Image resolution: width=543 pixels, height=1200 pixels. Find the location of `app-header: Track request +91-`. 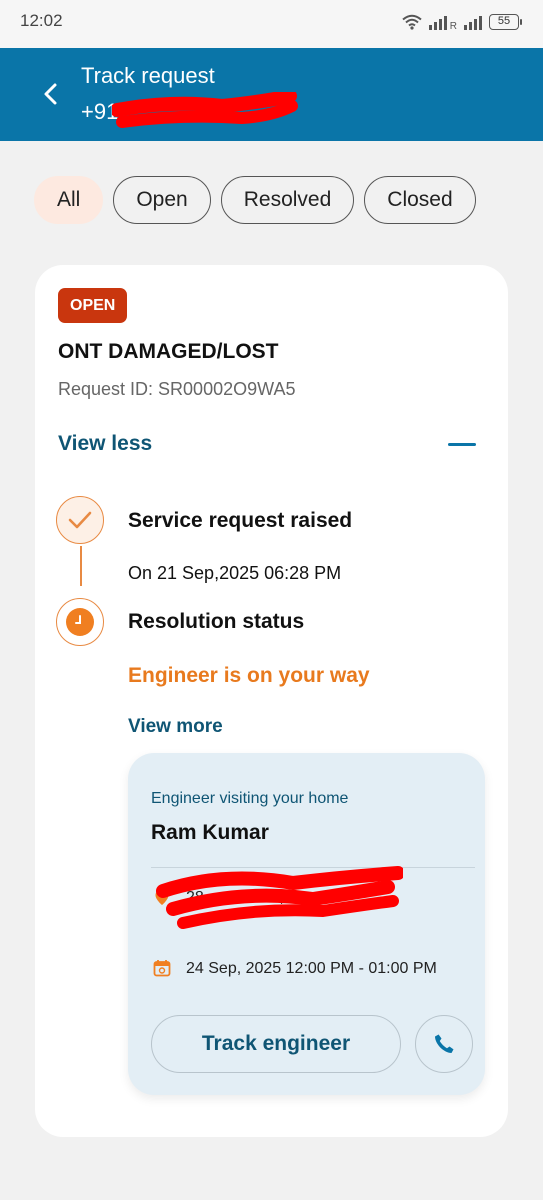

app-header: Track request +91- is located at coordinates (271, 94).